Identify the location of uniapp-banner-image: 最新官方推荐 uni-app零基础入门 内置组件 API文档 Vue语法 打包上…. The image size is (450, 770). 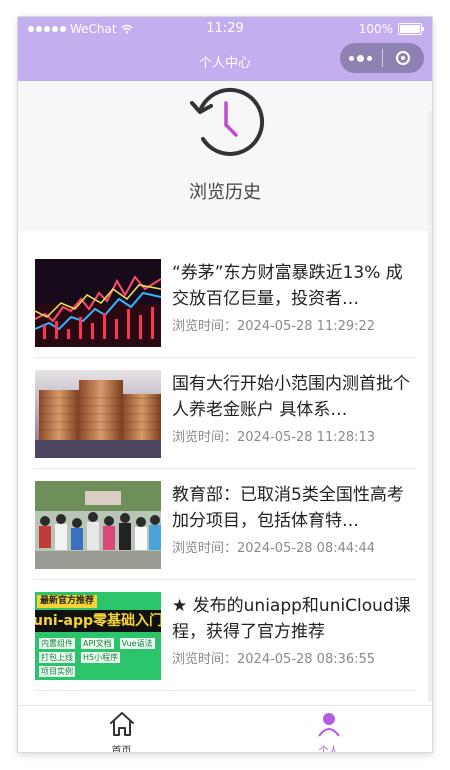
(98, 636).